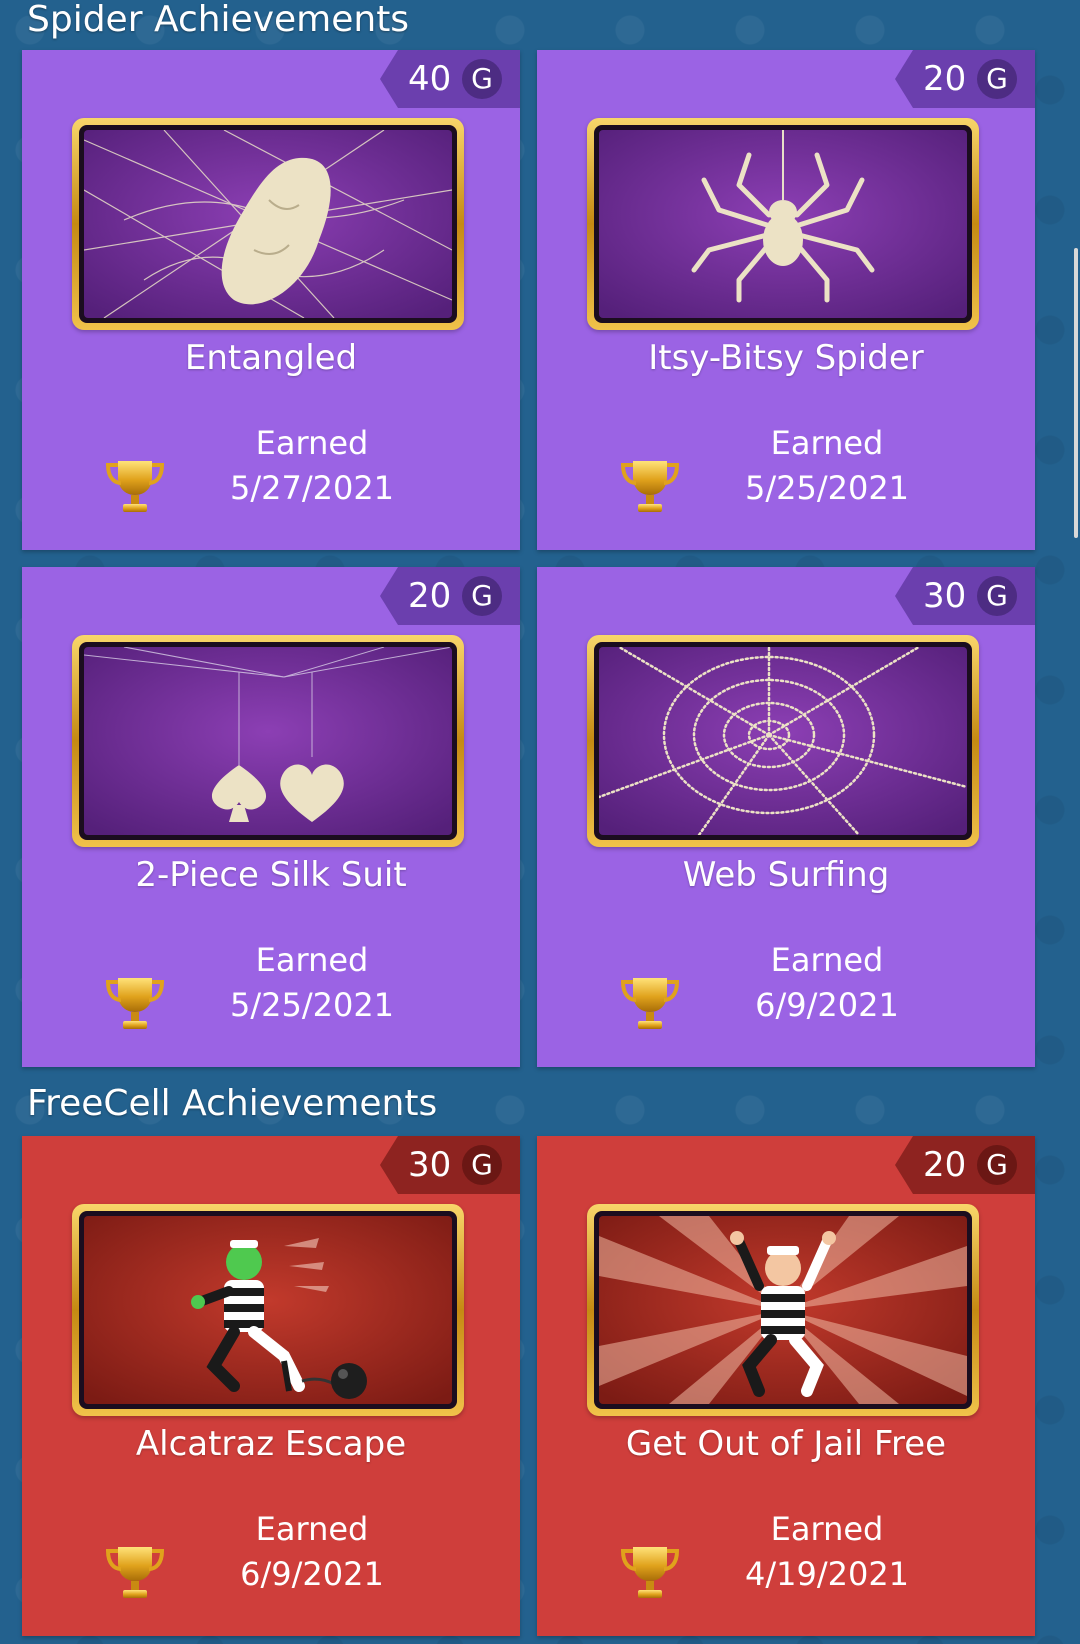 The width and height of the screenshot is (1080, 1644). I want to click on section-title-freecell: FreeCell Achievements, so click(232, 1103).